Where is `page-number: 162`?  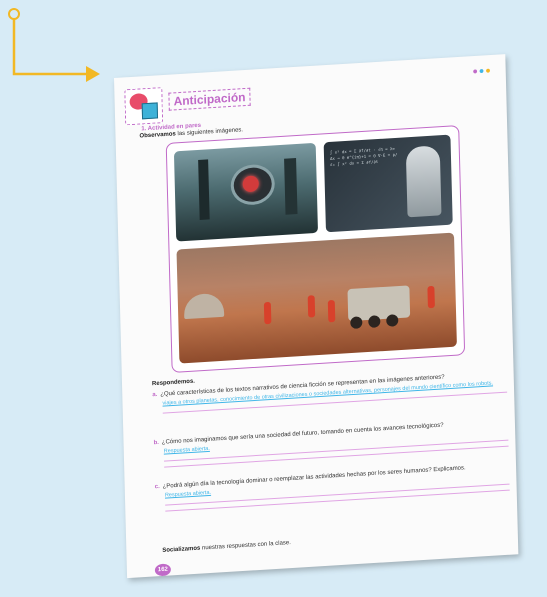
page-number: 162 is located at coordinates (163, 570).